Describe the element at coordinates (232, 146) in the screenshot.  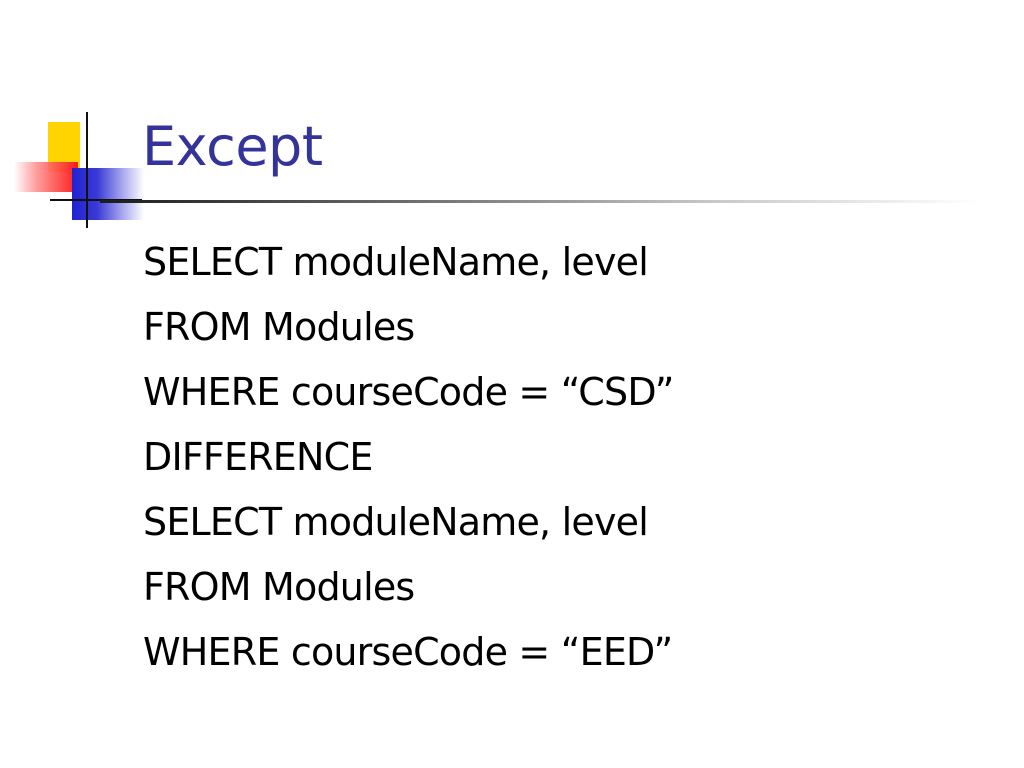
I see `slide-title: Except` at that location.